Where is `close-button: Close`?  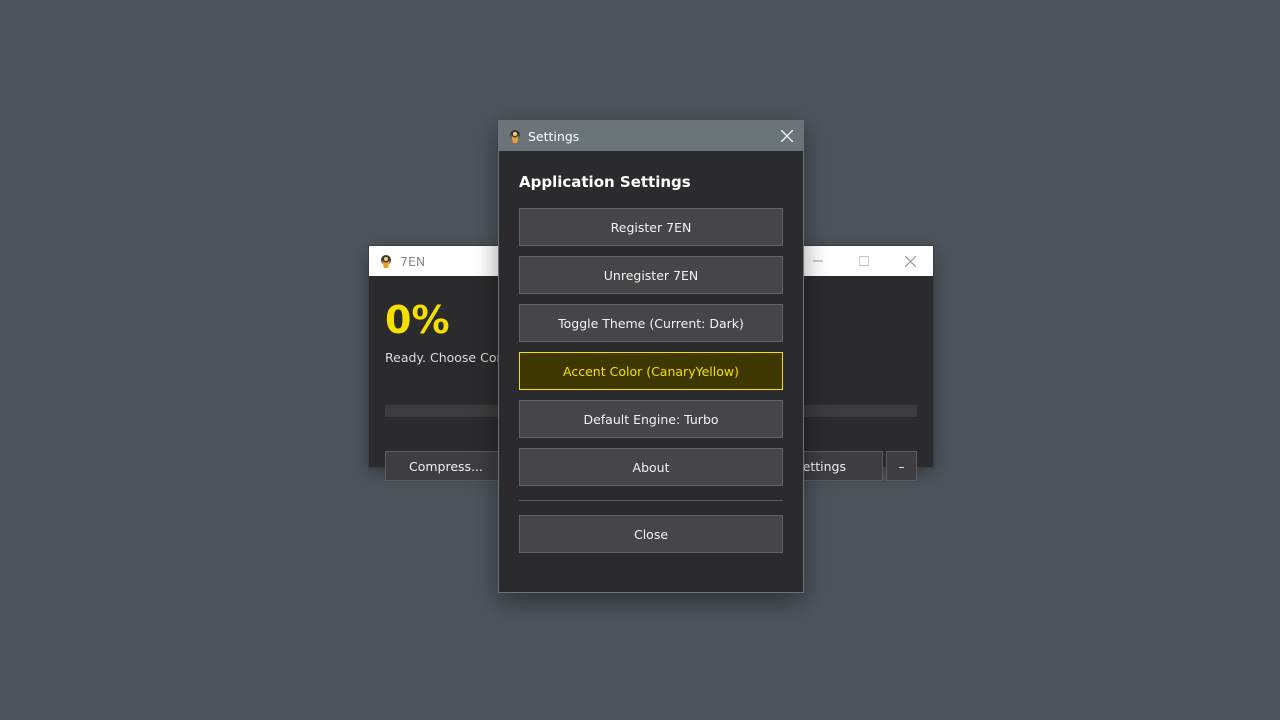
close-button: Close is located at coordinates (651, 534).